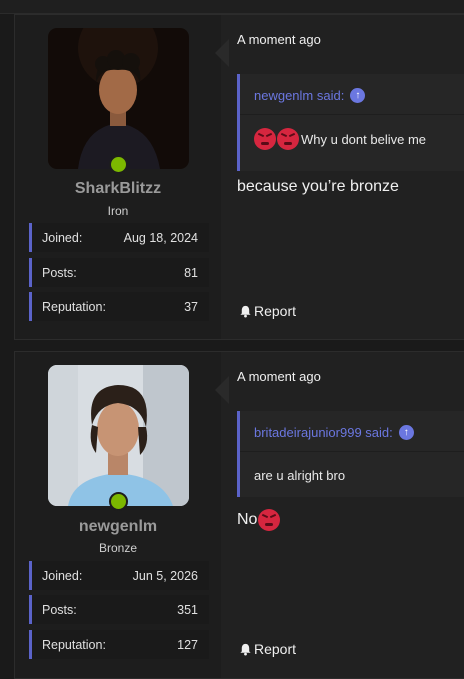 This screenshot has height=679, width=464. I want to click on stat-posts: Posts: 351, so click(119, 609).